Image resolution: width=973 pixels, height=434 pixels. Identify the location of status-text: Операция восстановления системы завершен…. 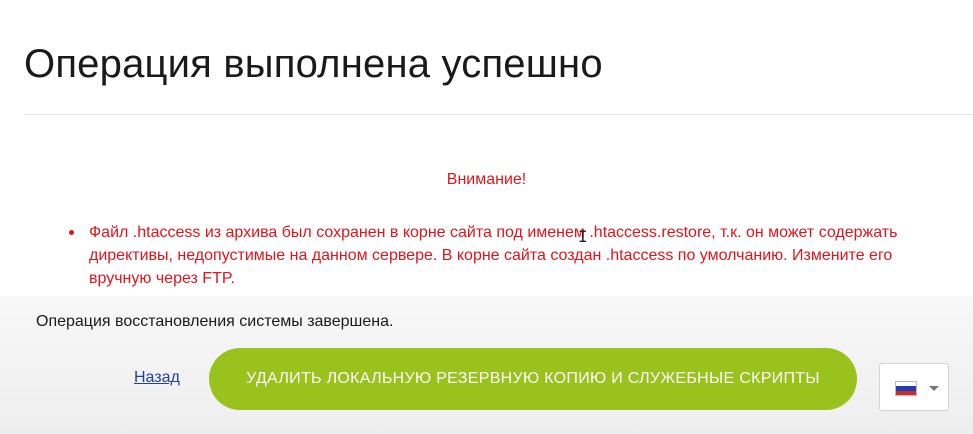
(215, 321).